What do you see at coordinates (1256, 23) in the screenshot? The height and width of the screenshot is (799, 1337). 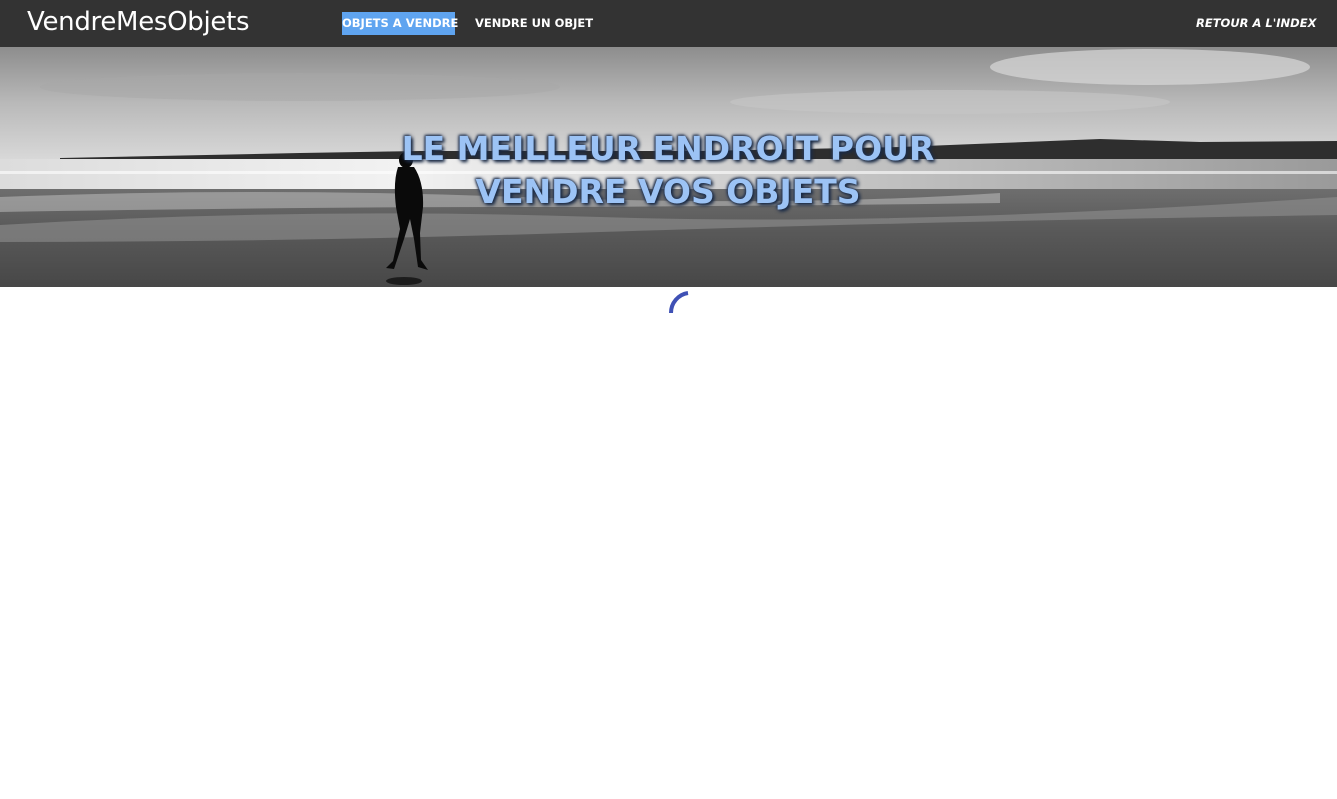 I see `nav-retour-index: RETOUR A L'INDEX` at bounding box center [1256, 23].